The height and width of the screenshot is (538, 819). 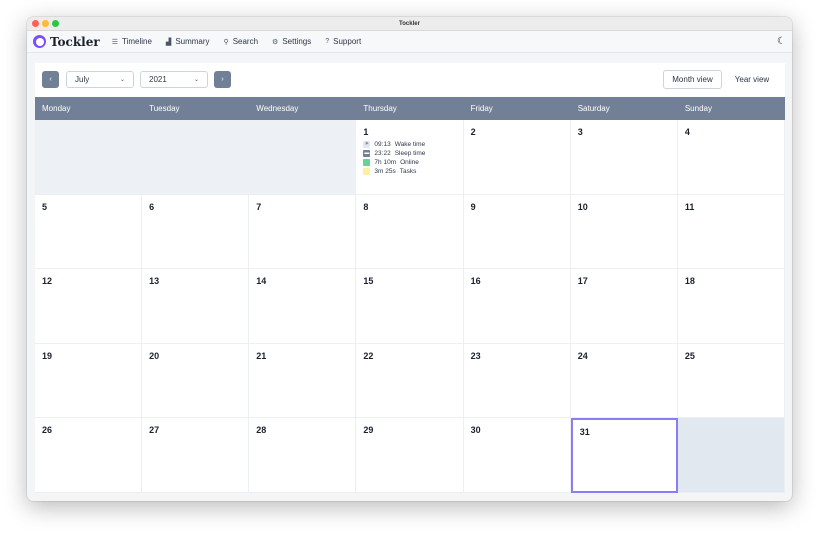 I want to click on day-number: 12, so click(x=47, y=281).